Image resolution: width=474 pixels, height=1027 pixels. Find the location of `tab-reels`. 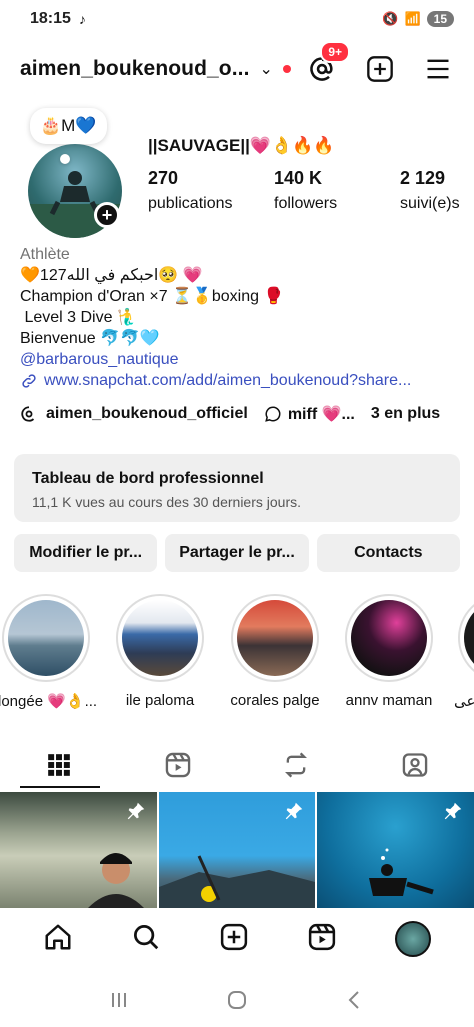

tab-reels is located at coordinates (178, 765).